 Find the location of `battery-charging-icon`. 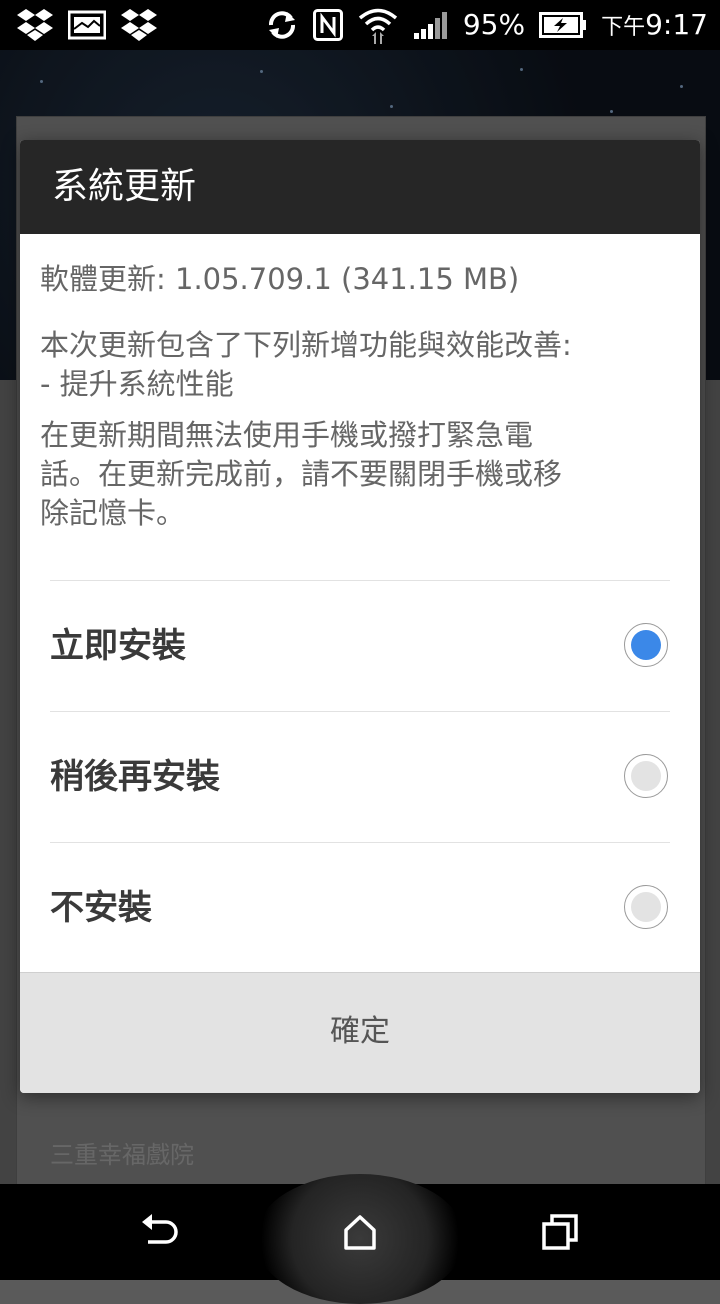

battery-charging-icon is located at coordinates (563, 25).